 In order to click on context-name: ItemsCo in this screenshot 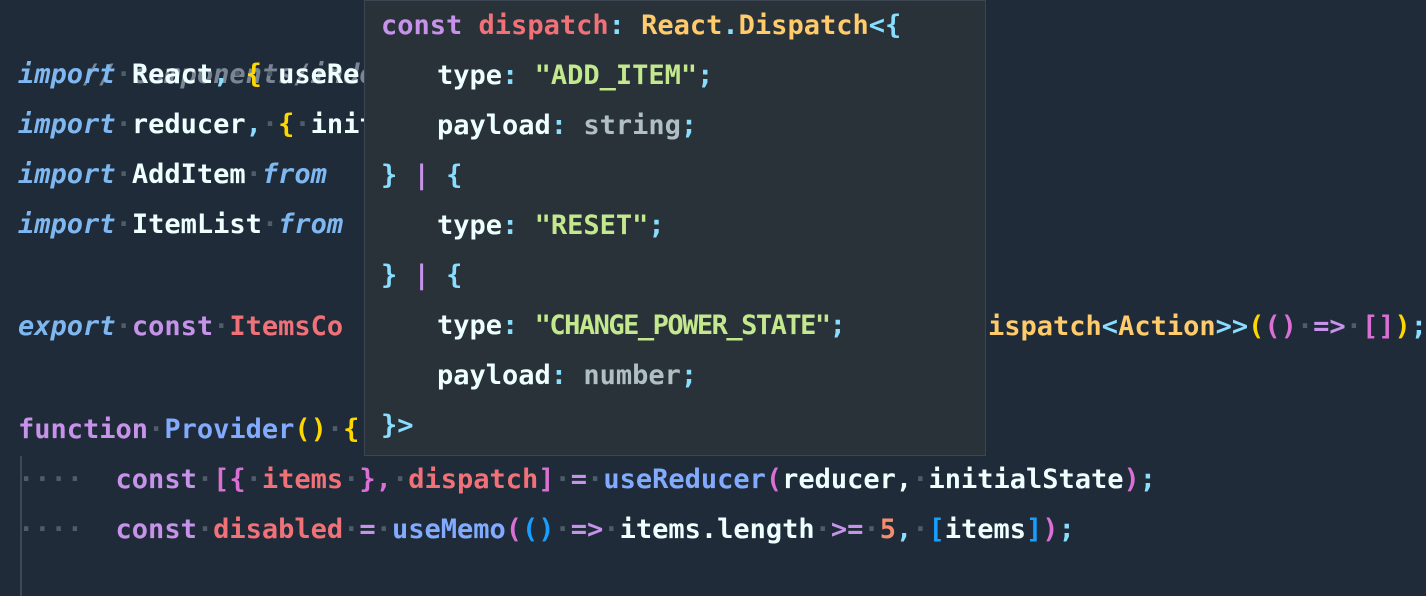, I will do `click(286, 326)`.